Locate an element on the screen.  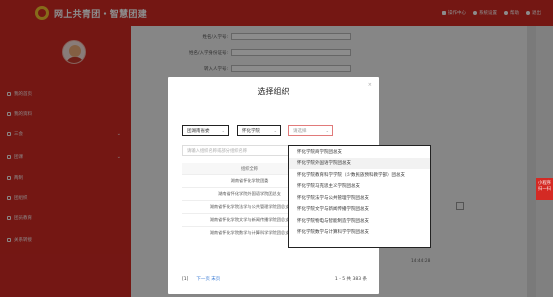
dropdown-option: 怀化学院马克思主义学院团总支 is located at coordinates (359, 187).